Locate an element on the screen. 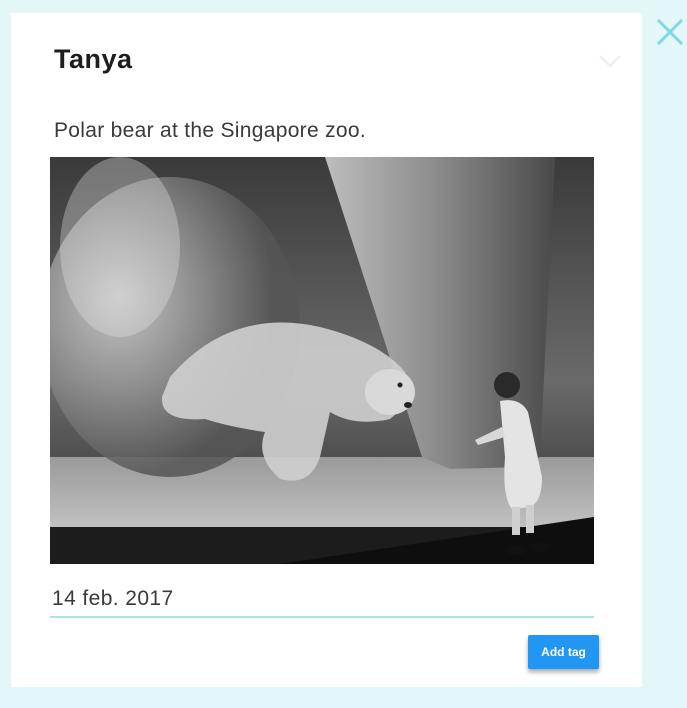 This screenshot has height=708, width=687. post-caption: Polar bear at the Singapore zoo. is located at coordinates (210, 130).